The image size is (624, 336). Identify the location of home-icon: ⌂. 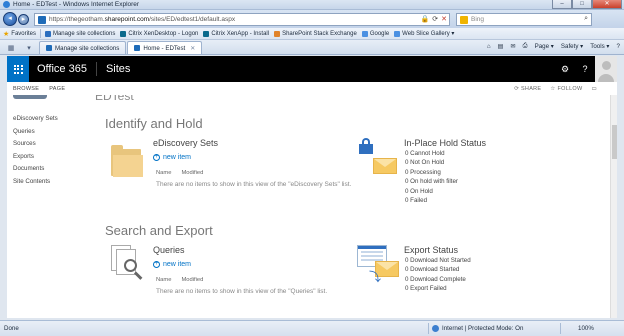
(489, 46).